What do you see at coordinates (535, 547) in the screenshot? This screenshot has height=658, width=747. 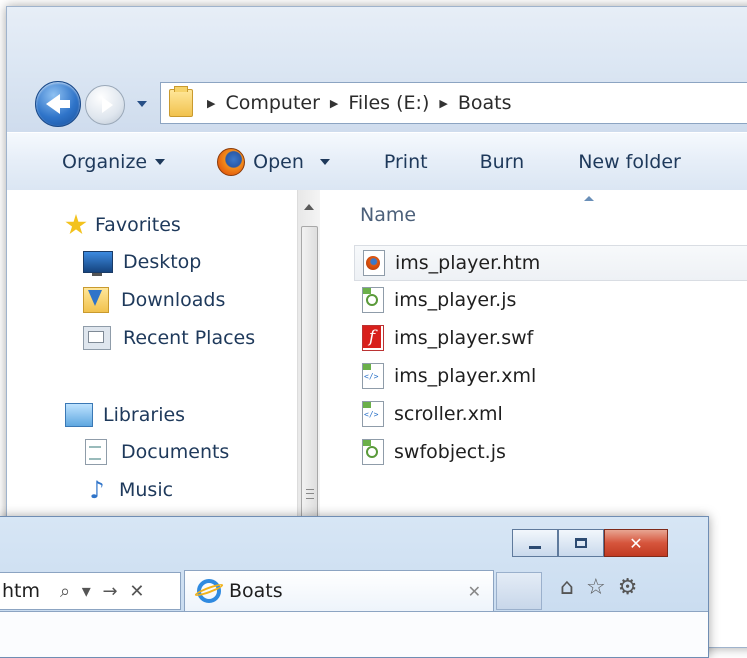 I see `minimize-icon` at bounding box center [535, 547].